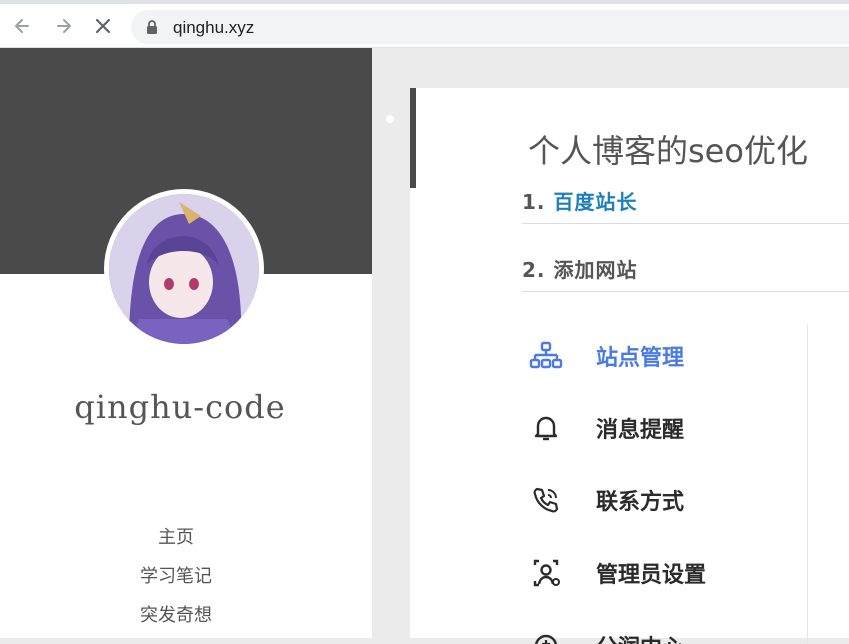 The image size is (849, 644). I want to click on bell-icon, so click(546, 428).